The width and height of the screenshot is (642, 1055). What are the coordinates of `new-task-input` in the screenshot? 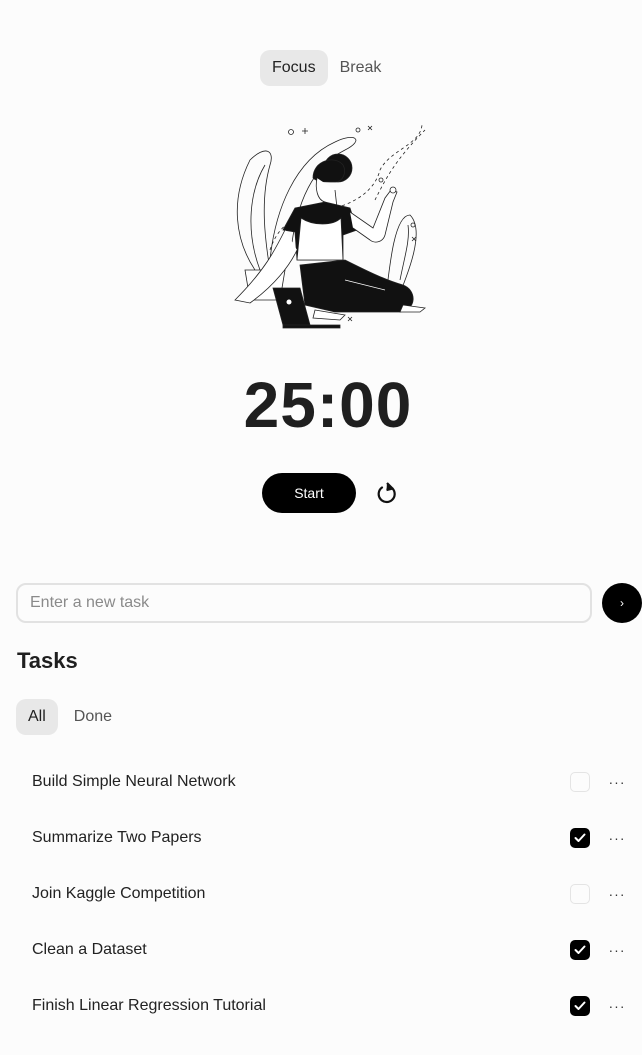 It's located at (304, 603).